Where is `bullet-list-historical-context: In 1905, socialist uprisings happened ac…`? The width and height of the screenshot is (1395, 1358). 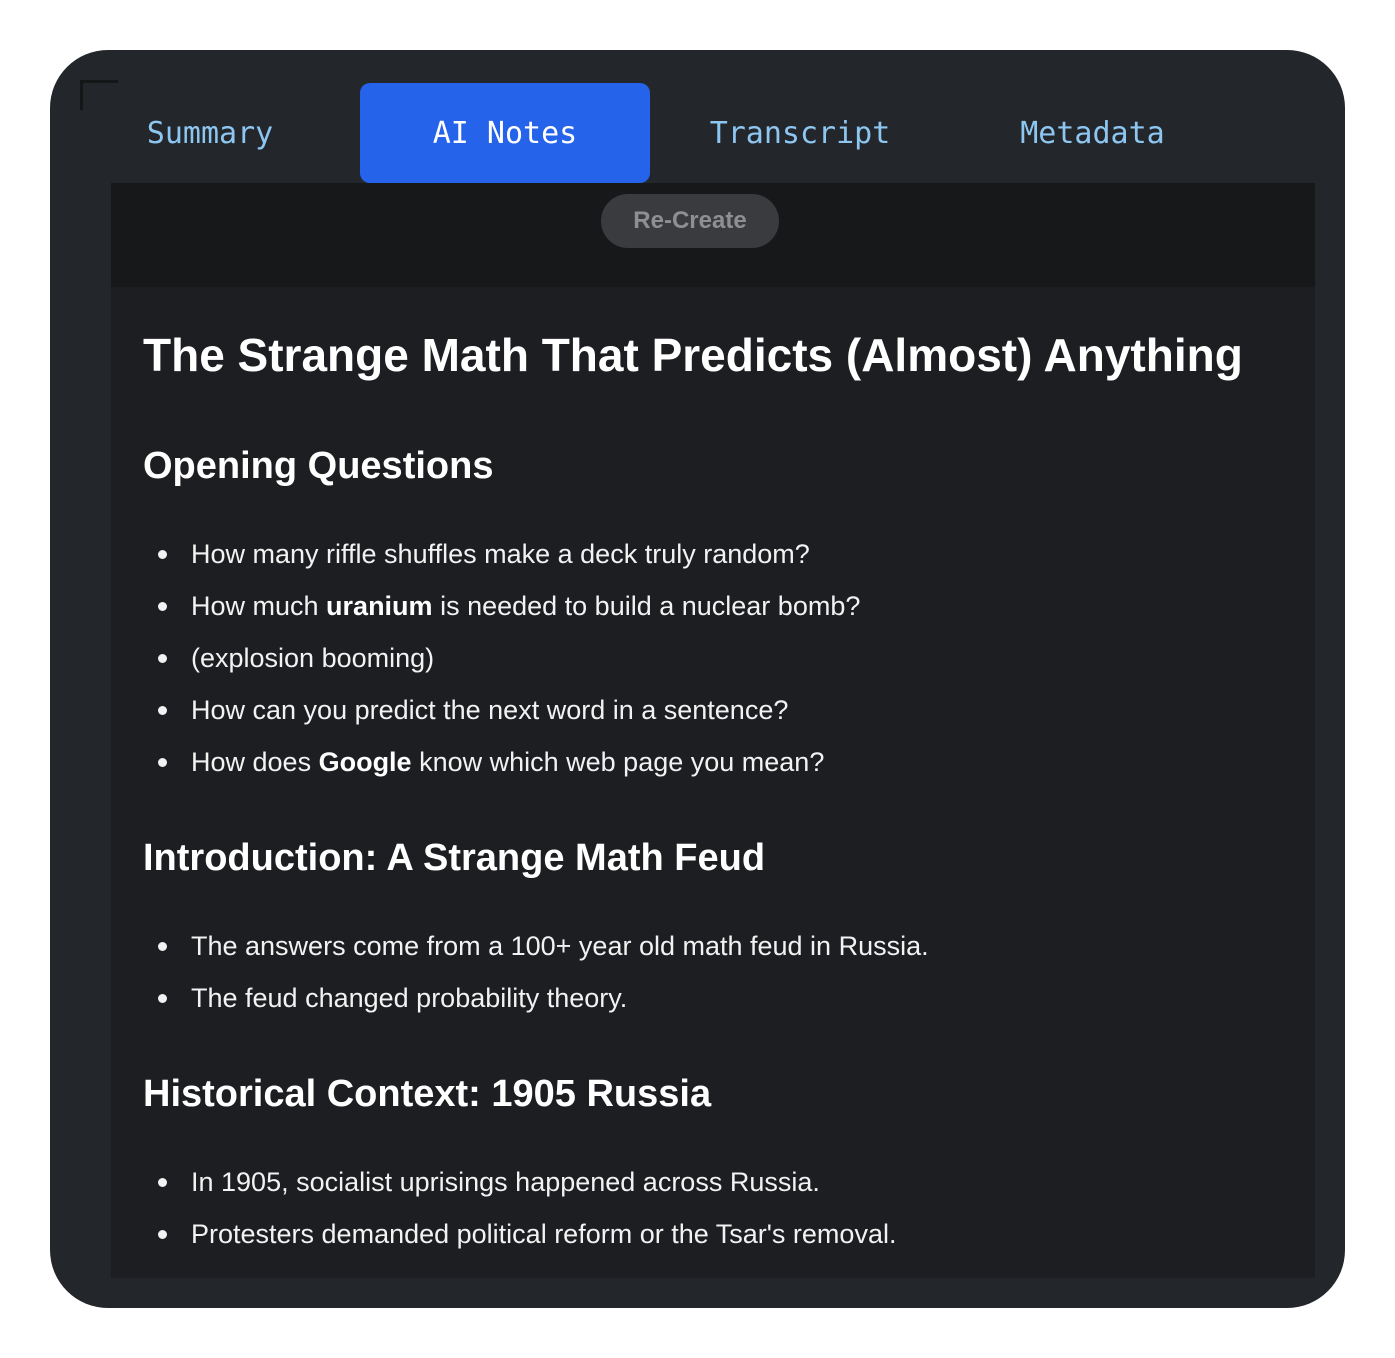 bullet-list-historical-context: In 1905, socialist uprisings happened ac… is located at coordinates (519, 1208).